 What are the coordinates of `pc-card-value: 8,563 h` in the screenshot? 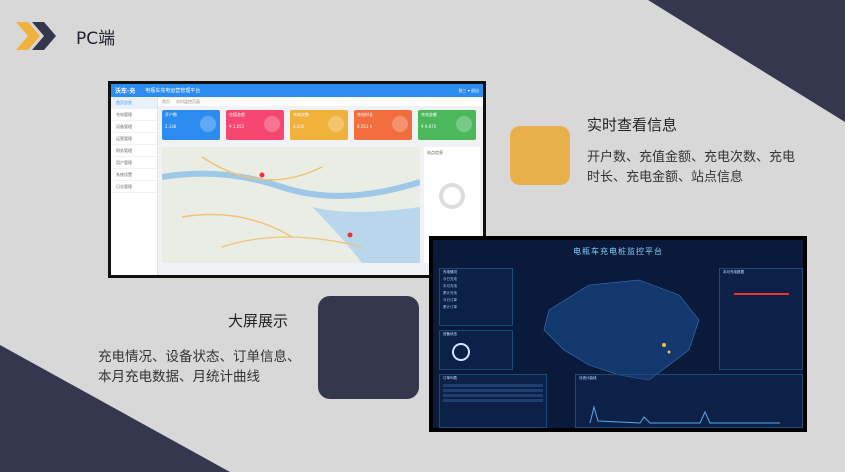 It's located at (365, 126).